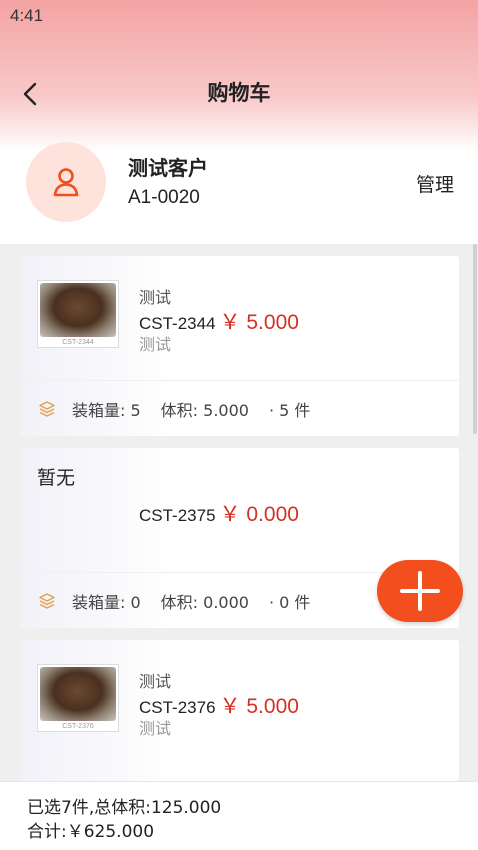 Image resolution: width=478 pixels, height=850 pixels. I want to click on product-image: CST-2376, so click(78, 698).